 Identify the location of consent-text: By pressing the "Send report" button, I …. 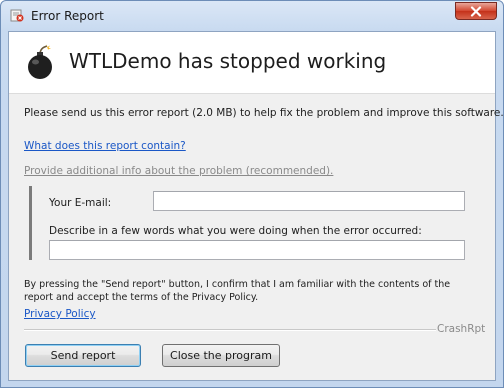
(237, 291).